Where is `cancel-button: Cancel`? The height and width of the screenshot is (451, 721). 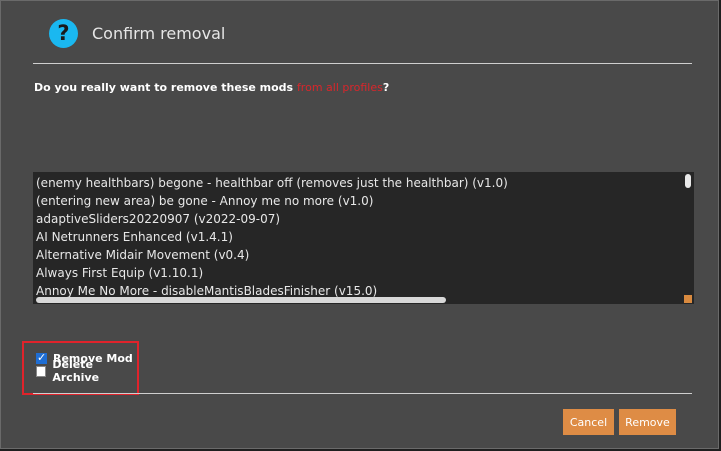 cancel-button: Cancel is located at coordinates (588, 422).